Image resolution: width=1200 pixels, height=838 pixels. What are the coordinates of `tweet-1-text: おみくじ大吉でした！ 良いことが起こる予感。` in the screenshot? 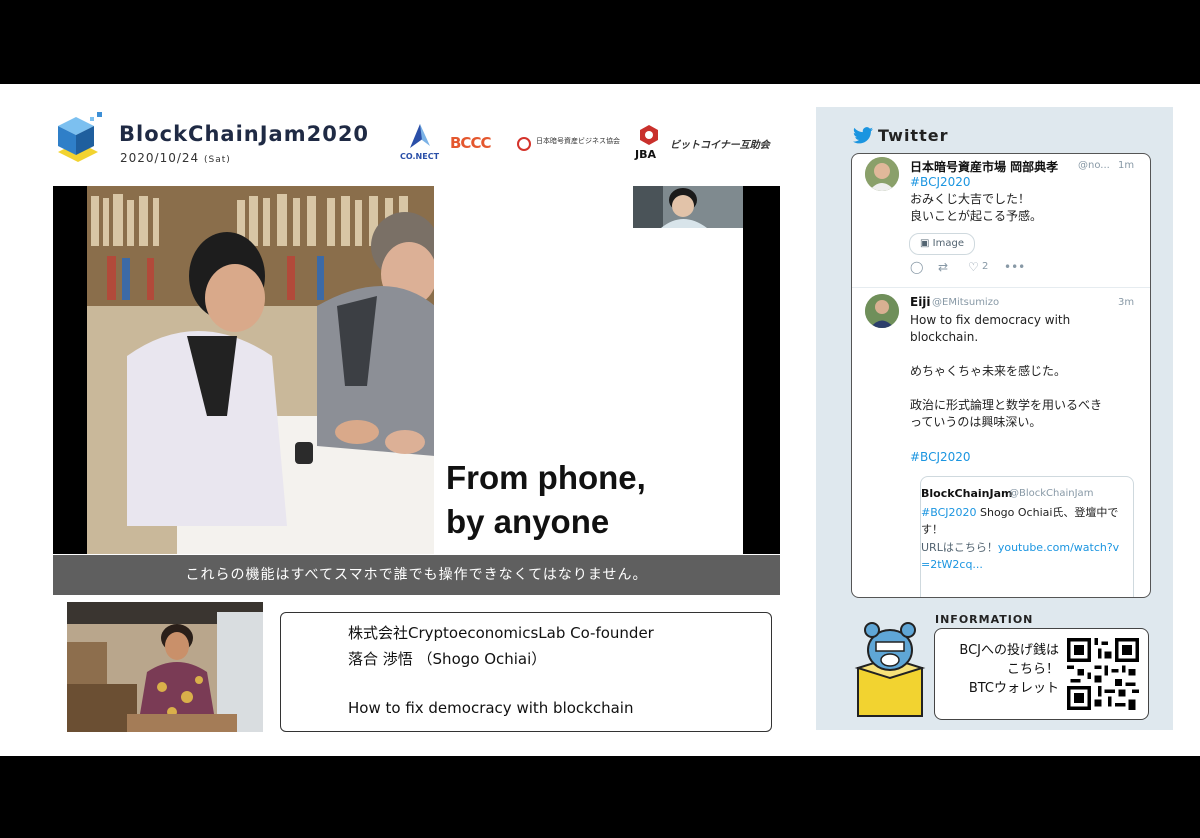 It's located at (976, 207).